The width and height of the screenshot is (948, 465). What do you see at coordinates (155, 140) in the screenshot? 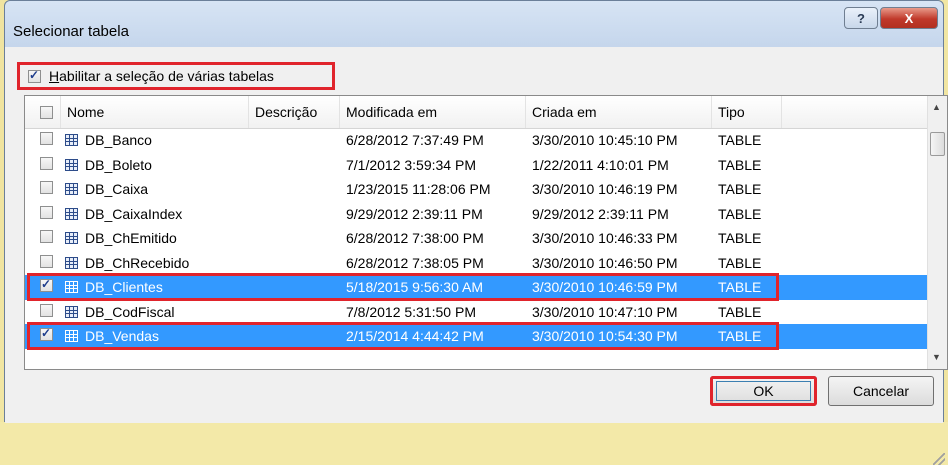
I see `row-name-cell: DB_Banco` at bounding box center [155, 140].